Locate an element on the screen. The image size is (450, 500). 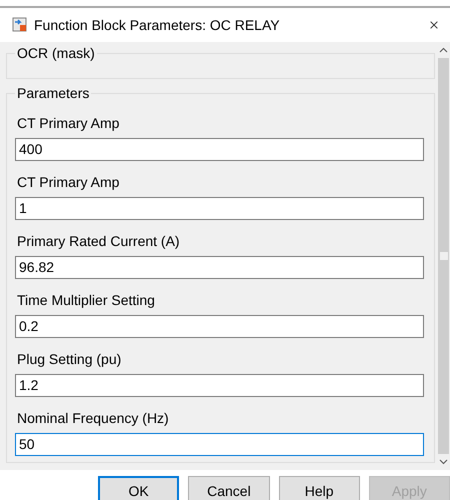
dialog-button: OK is located at coordinates (139, 488).